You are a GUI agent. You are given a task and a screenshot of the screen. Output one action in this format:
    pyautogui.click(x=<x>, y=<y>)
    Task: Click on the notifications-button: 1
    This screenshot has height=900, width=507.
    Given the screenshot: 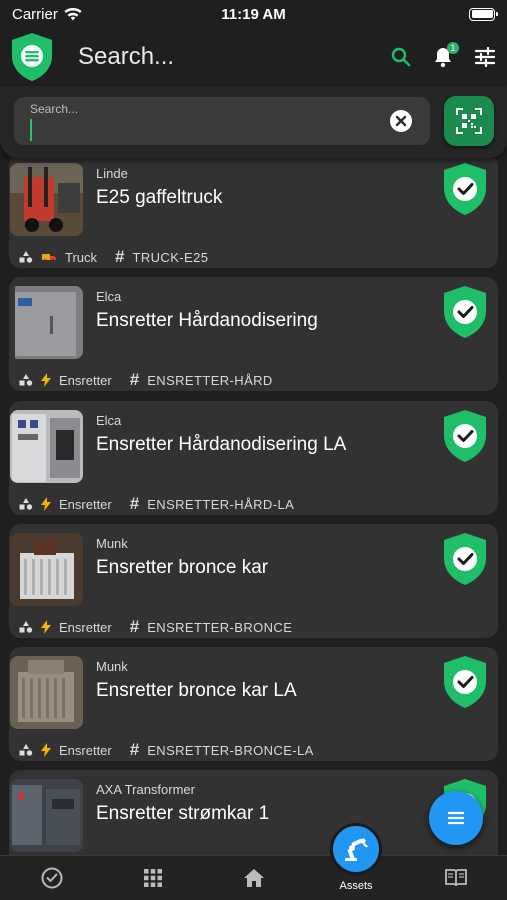 What is the action you would take?
    pyautogui.click(x=445, y=55)
    